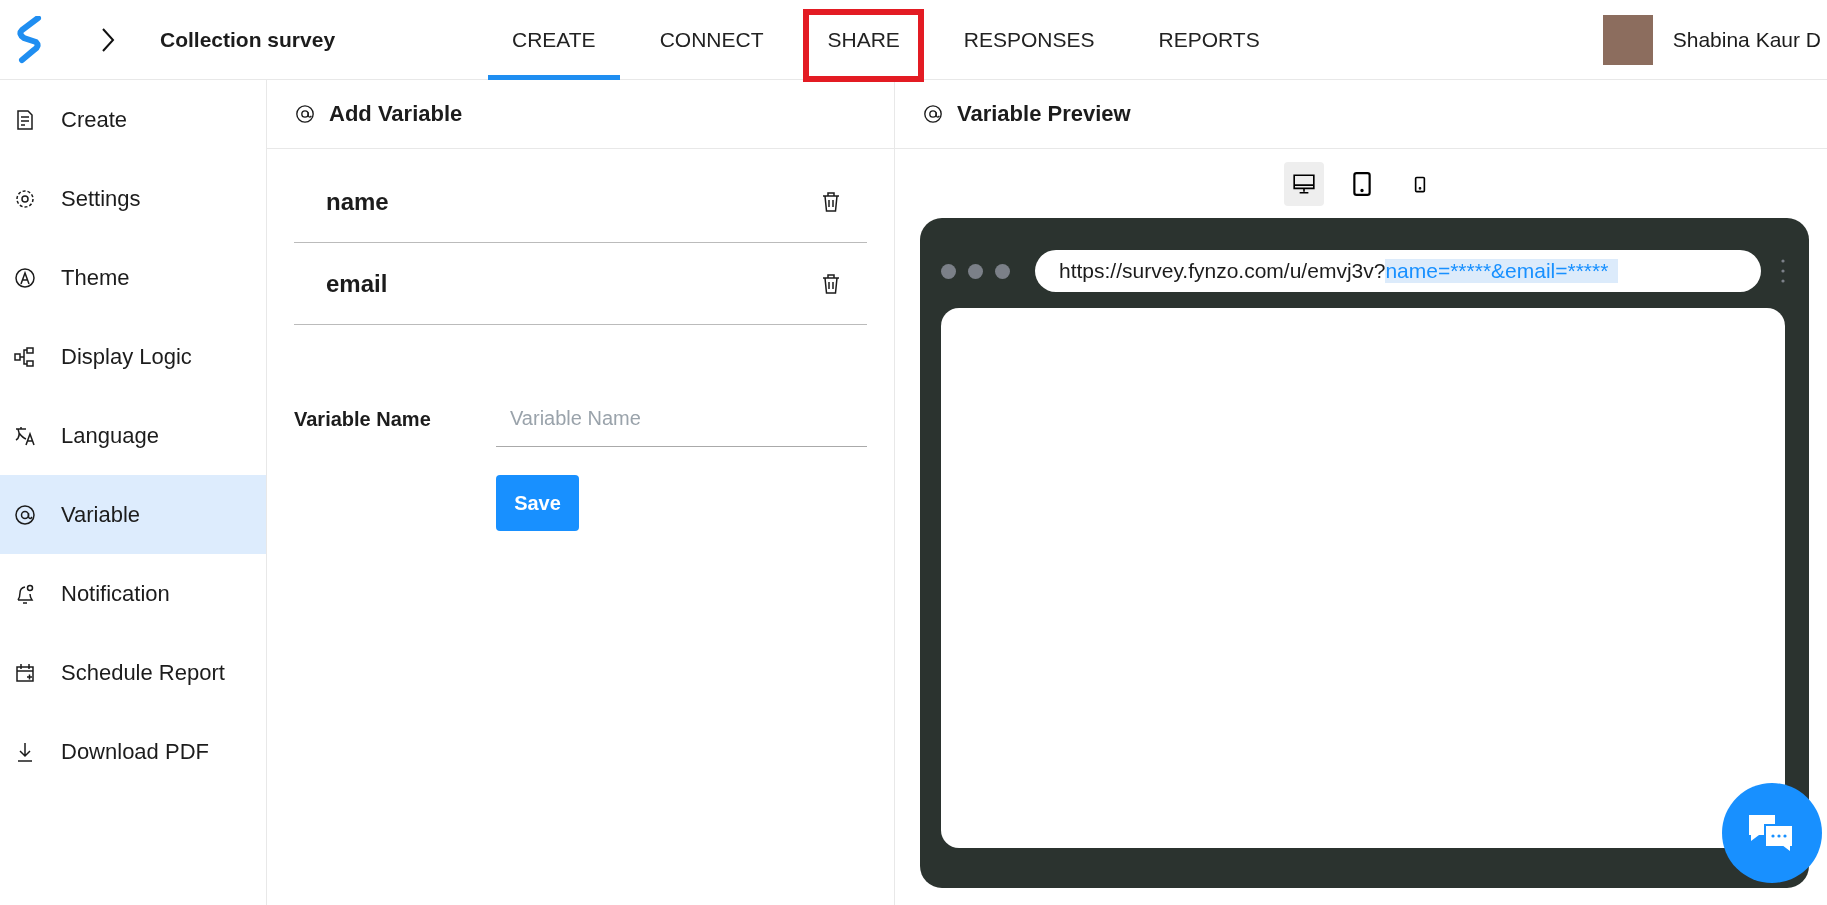 The width and height of the screenshot is (1827, 905). Describe the element at coordinates (1029, 40) in the screenshot. I see `nav-tab: RESPONSES` at that location.